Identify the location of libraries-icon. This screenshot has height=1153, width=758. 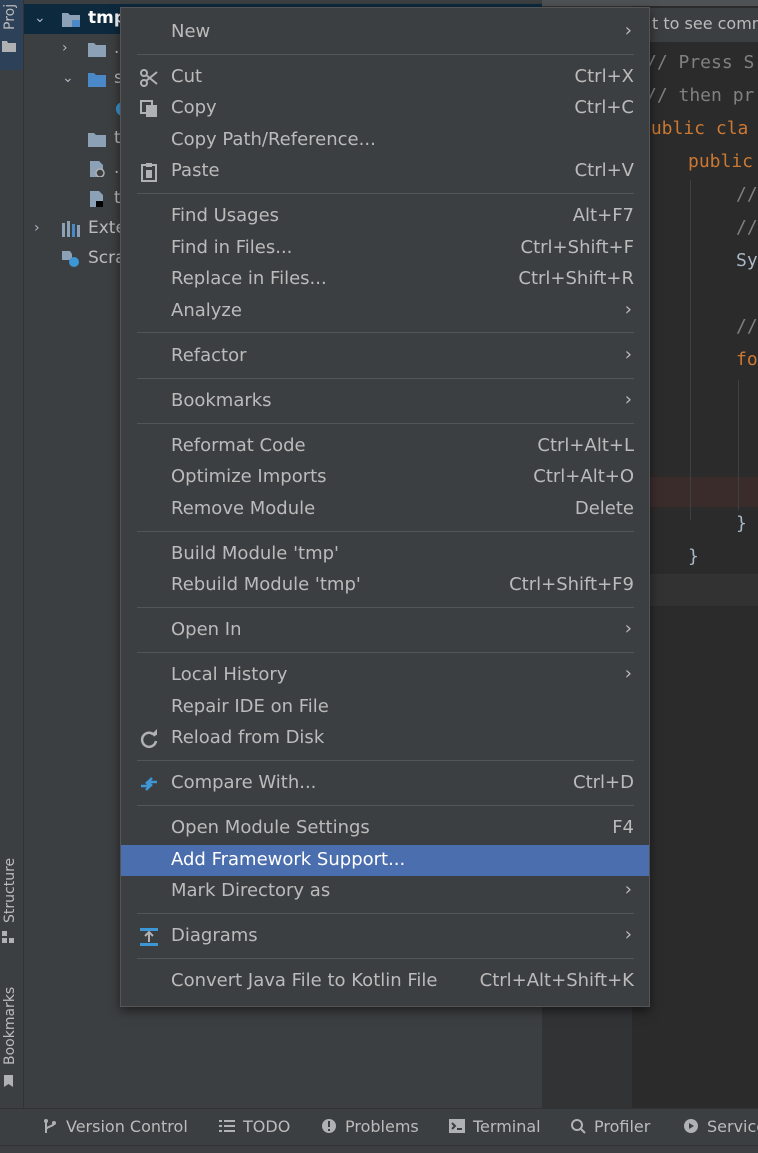
(71, 229).